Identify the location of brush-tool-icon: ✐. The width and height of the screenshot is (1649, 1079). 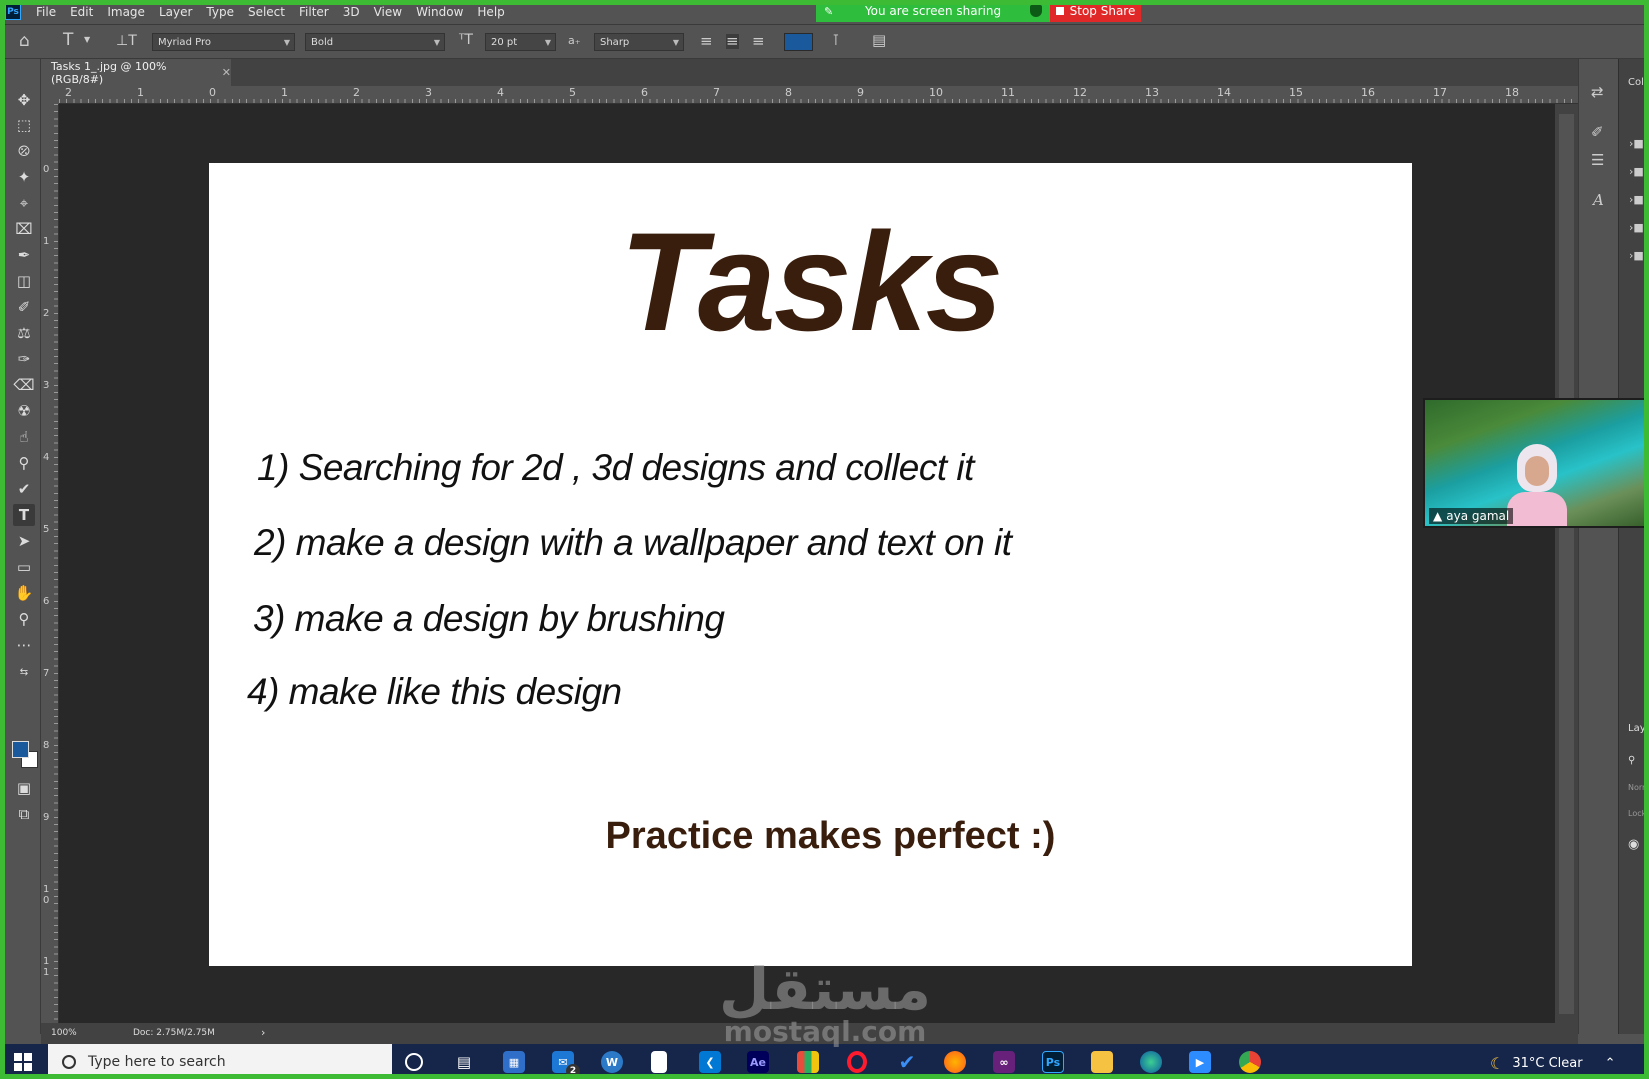
(24, 307).